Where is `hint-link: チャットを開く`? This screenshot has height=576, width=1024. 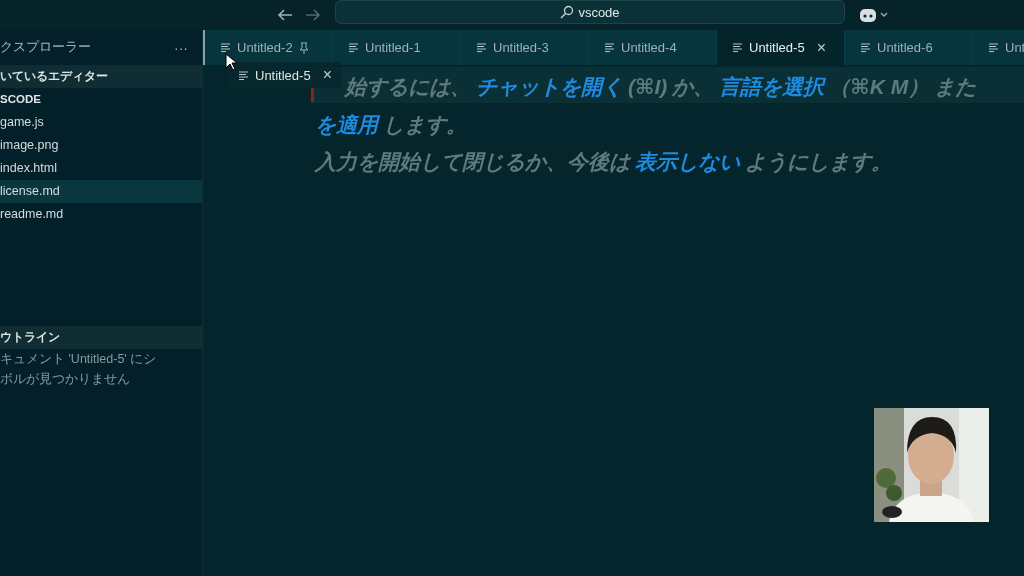 hint-link: チャットを開く is located at coordinates (549, 87).